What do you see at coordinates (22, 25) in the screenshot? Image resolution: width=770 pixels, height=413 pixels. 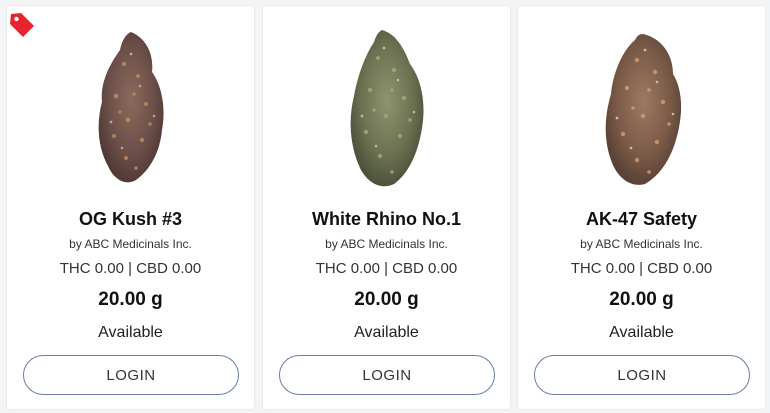 I see `price-tag-icon` at bounding box center [22, 25].